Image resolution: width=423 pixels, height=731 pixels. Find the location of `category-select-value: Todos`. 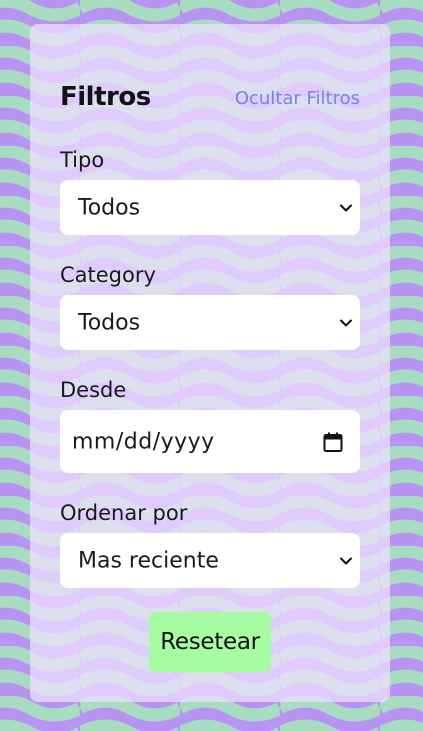

category-select-value: Todos is located at coordinates (109, 322).